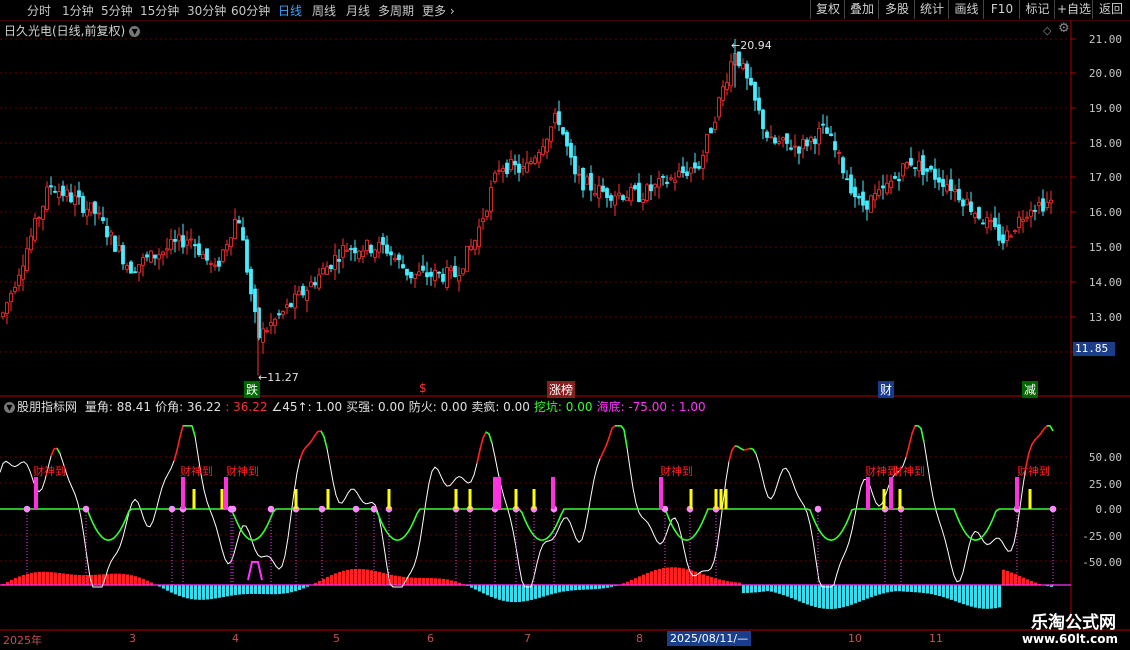 The width and height of the screenshot is (1130, 650). I want to click on indicator-tick: 25.00, so click(1105, 484).